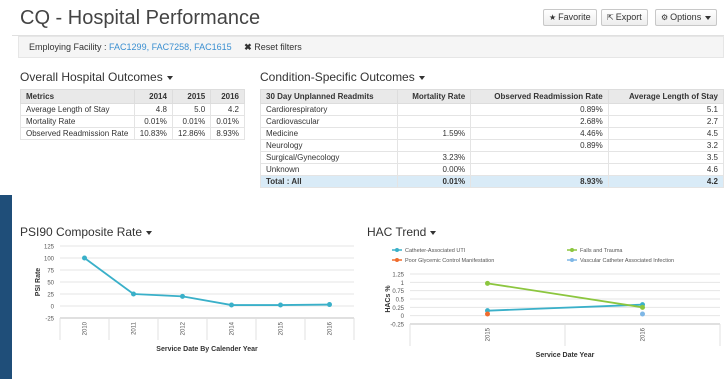 The height and width of the screenshot is (379, 724). What do you see at coordinates (329, 121) in the screenshot?
I see `table-cell: Cardiovascular` at bounding box center [329, 121].